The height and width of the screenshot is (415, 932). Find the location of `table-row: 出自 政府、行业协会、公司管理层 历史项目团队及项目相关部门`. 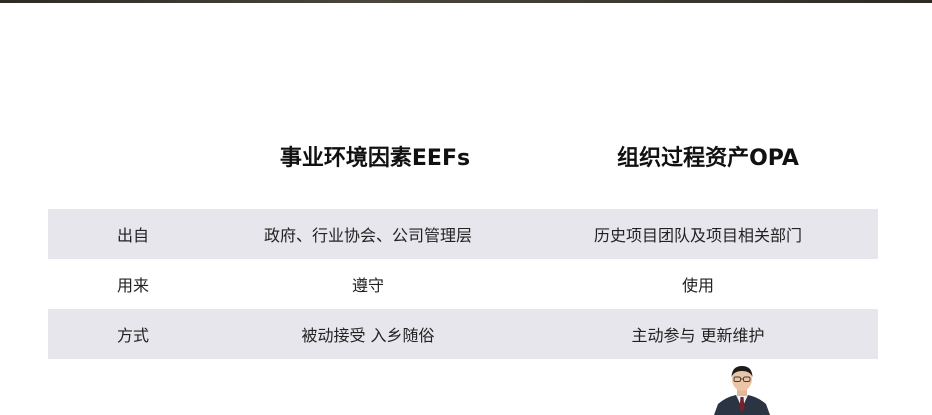

table-row: 出自 政府、行业协会、公司管理层 历史项目团队及项目相关部门 is located at coordinates (463, 234).